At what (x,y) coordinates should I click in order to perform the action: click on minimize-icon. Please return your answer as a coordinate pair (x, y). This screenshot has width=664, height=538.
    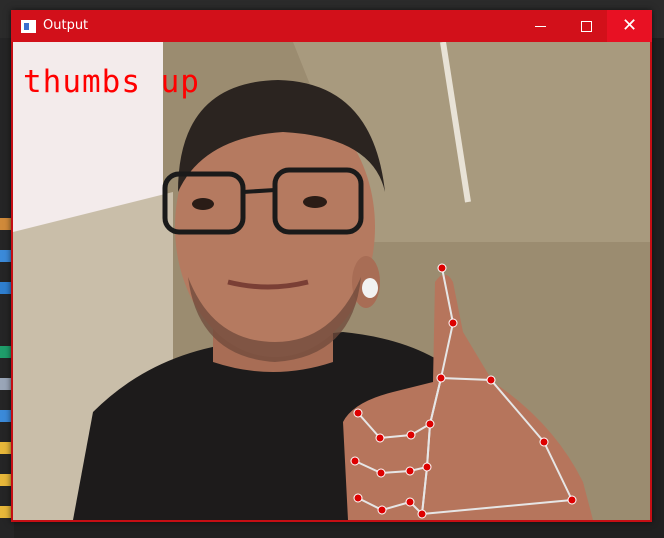
    Looking at the image, I should click on (540, 26).